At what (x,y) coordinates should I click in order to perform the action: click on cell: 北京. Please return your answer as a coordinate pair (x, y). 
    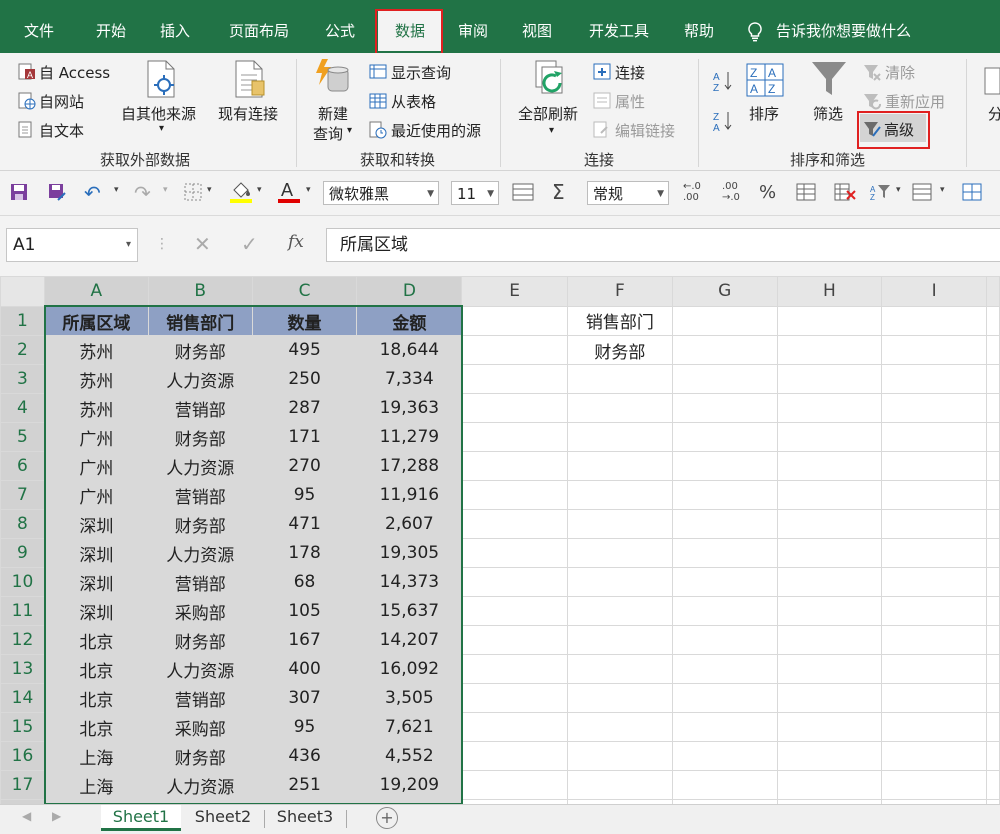
    Looking at the image, I should click on (96, 640).